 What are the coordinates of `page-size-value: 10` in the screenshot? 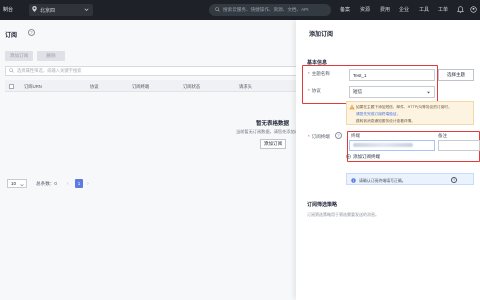 It's located at (14, 183).